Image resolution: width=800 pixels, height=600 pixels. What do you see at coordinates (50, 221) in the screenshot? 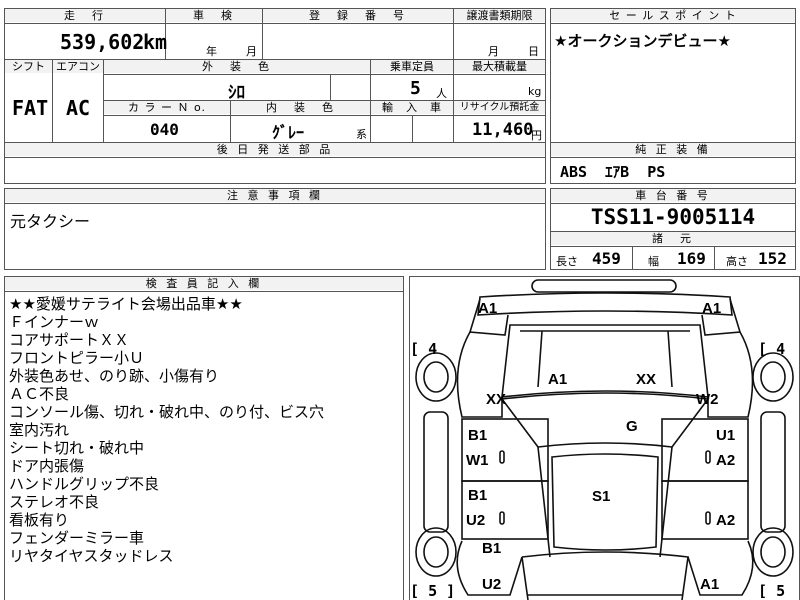
I see `notes-text: 元タクシー` at bounding box center [50, 221].